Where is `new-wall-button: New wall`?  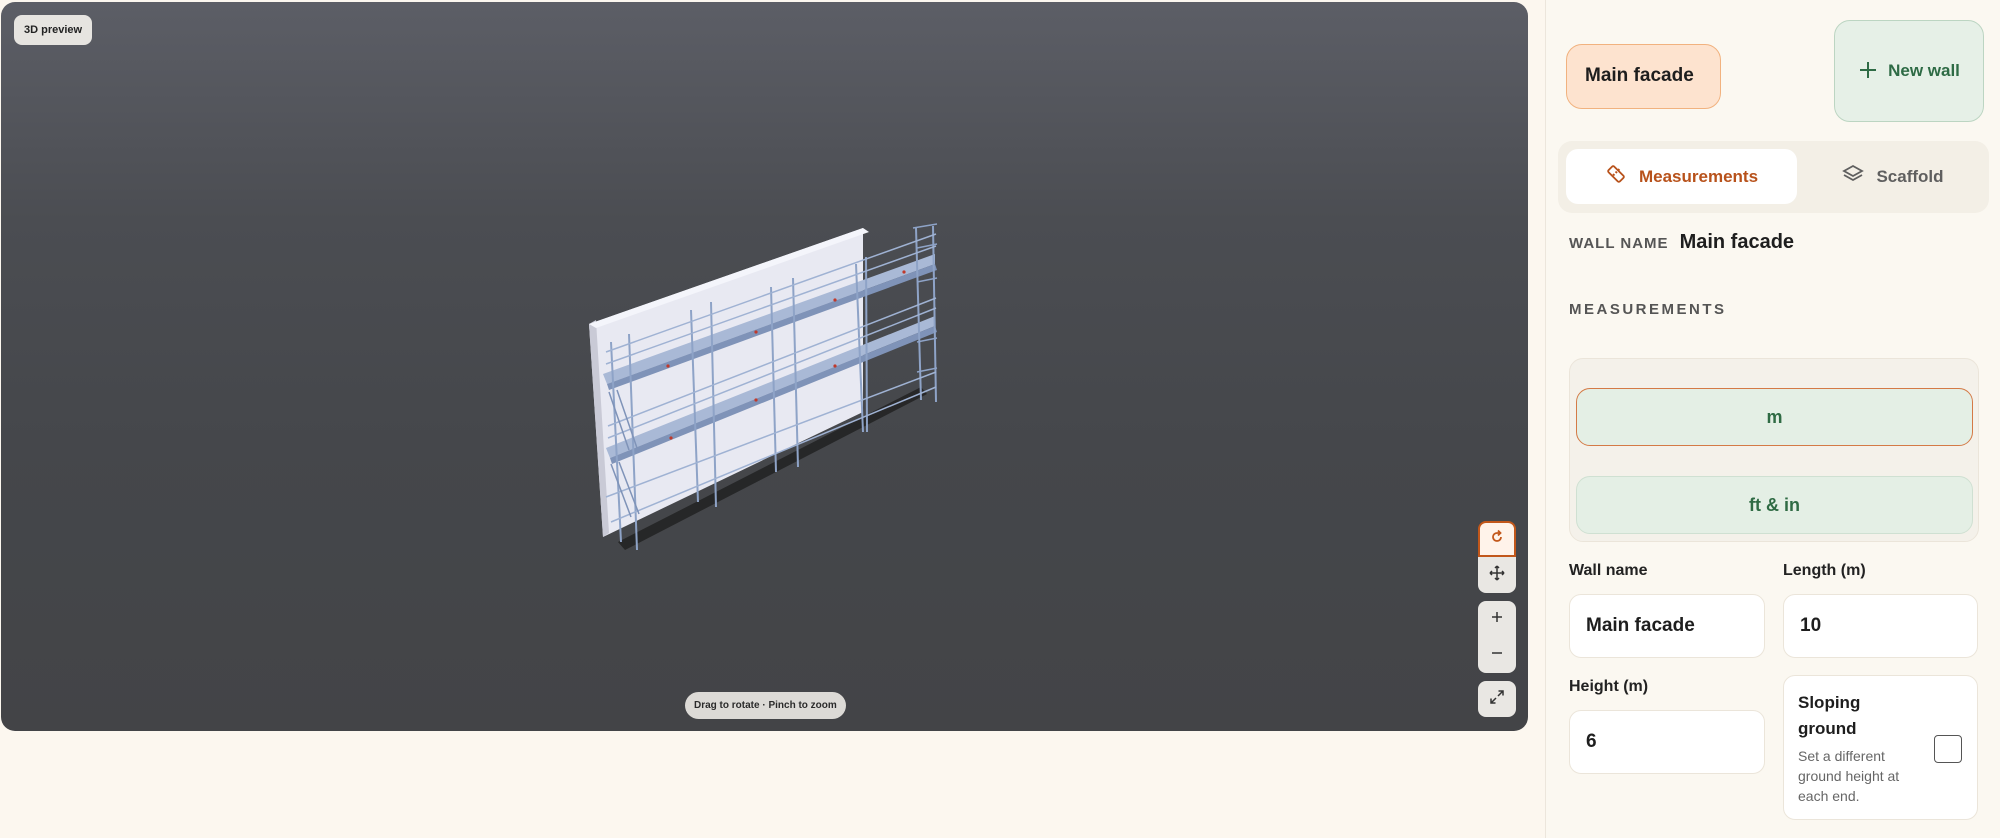
new-wall-button: New wall is located at coordinates (1909, 71).